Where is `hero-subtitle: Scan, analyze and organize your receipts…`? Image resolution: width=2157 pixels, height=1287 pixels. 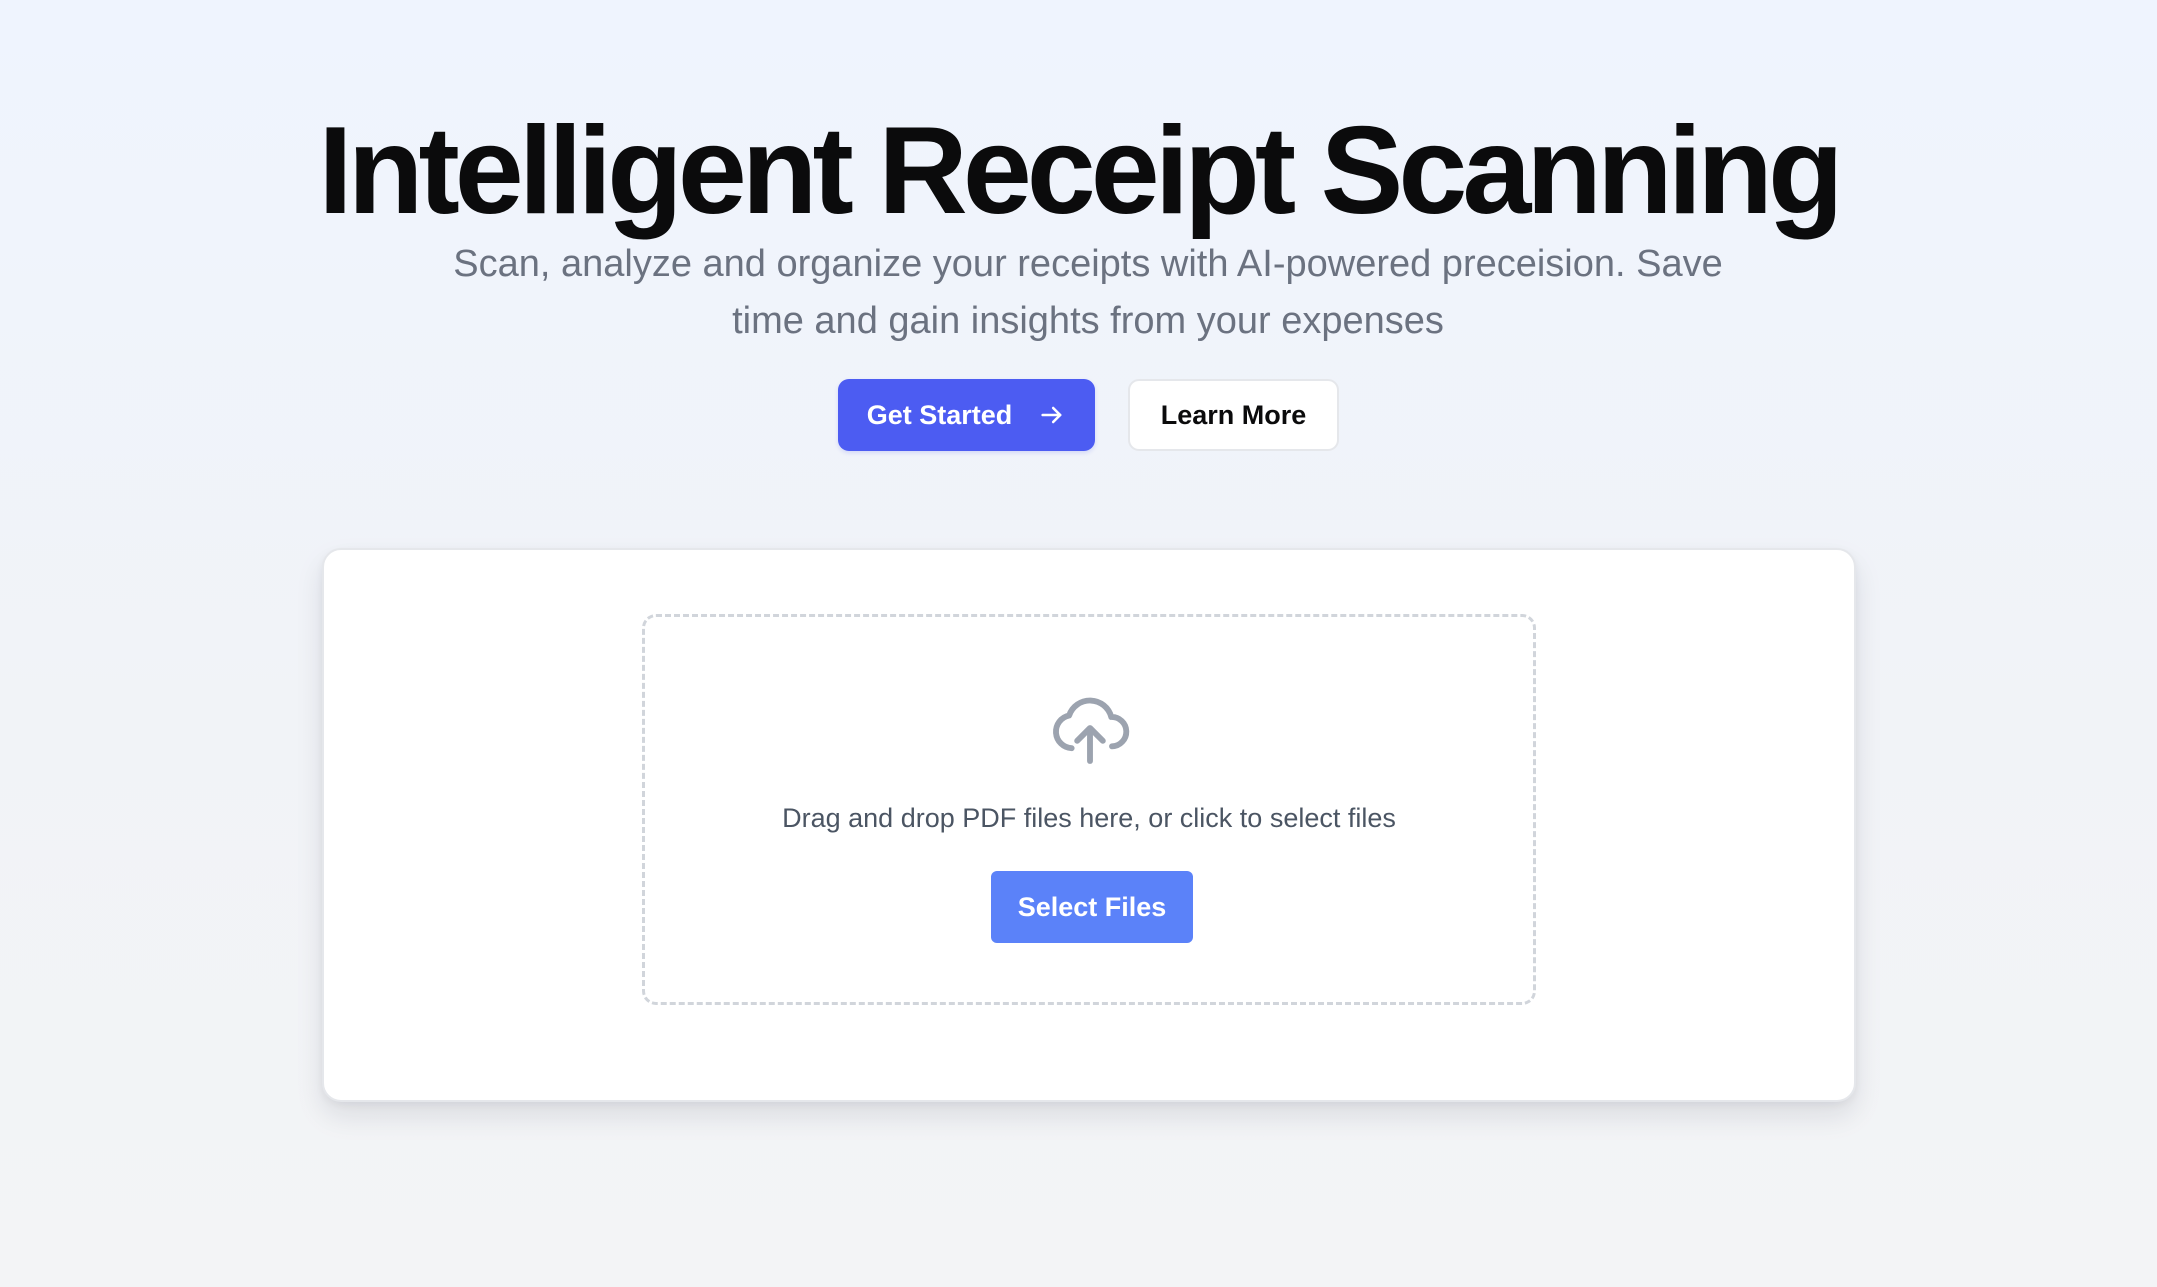
hero-subtitle: Scan, analyze and organize your receipts… is located at coordinates (1088, 292).